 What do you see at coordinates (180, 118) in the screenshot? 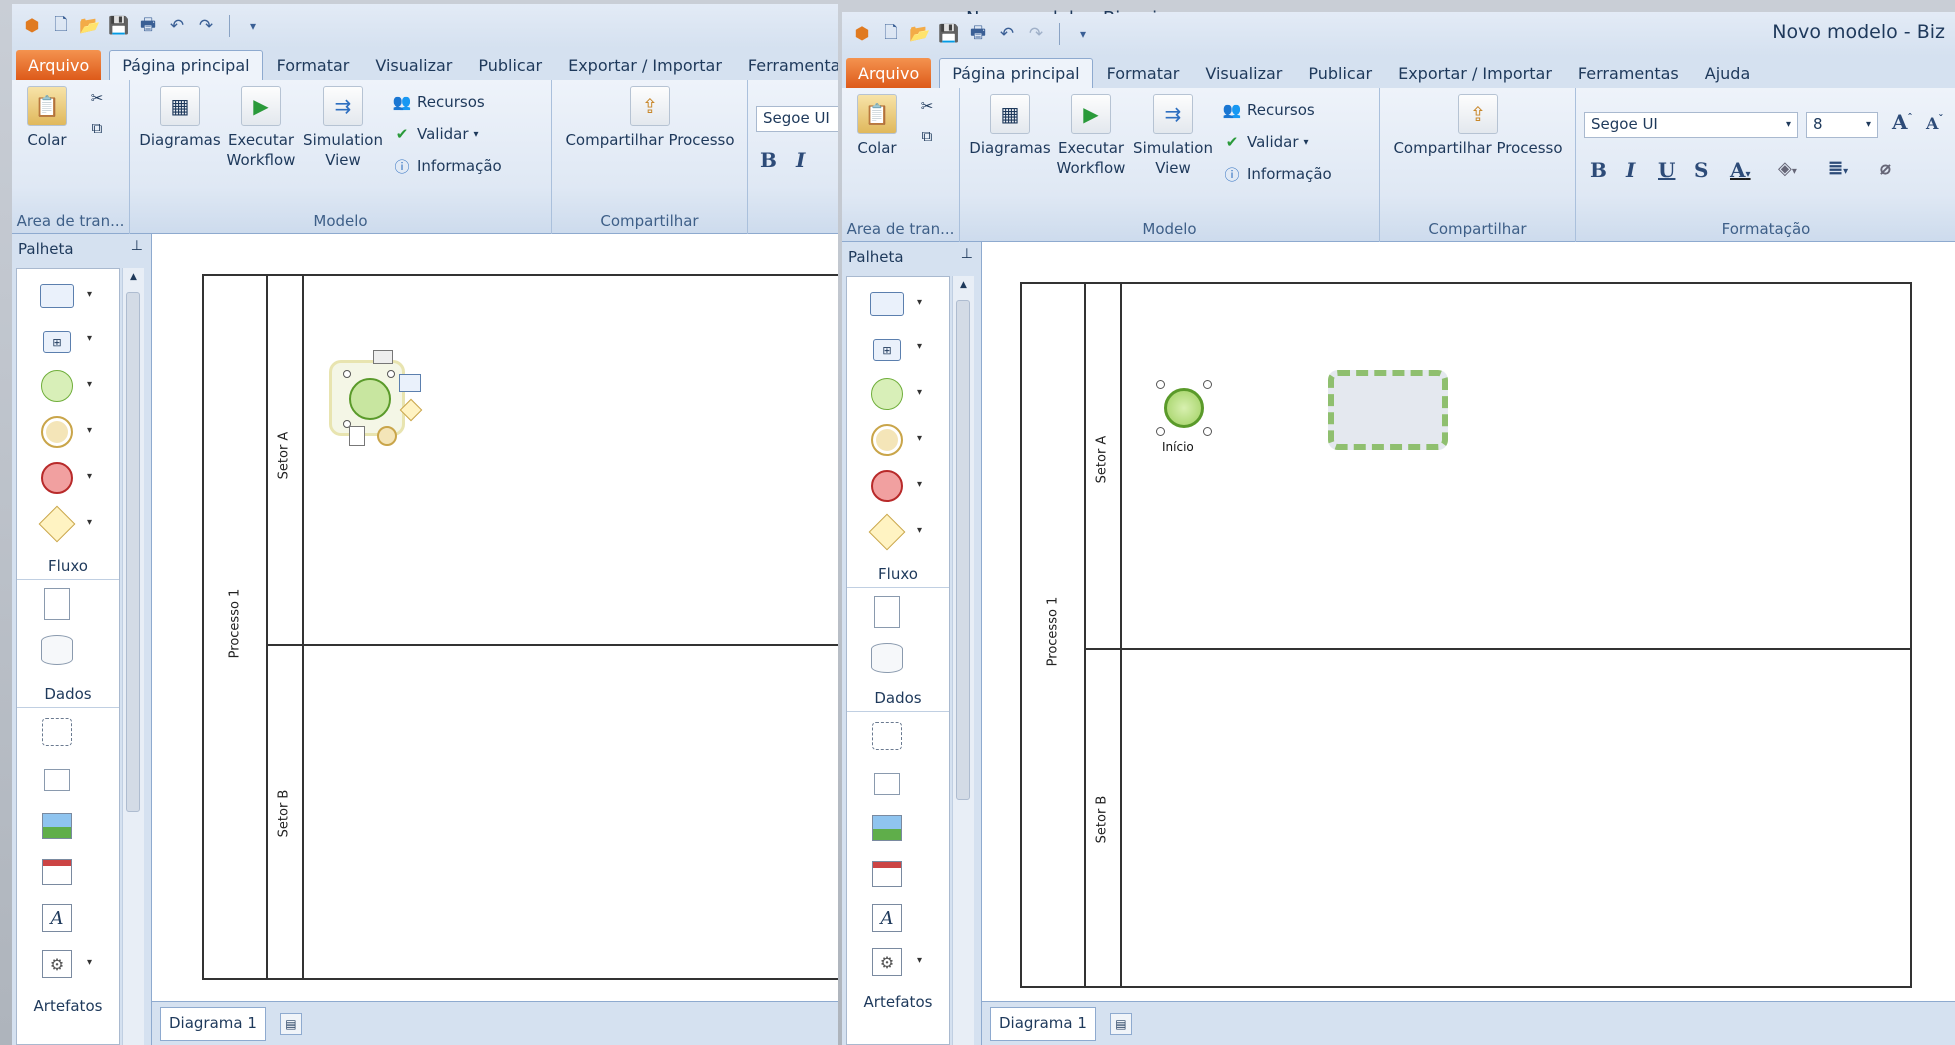
I see `diagramas-button: ▦ Diagramas` at bounding box center [180, 118].